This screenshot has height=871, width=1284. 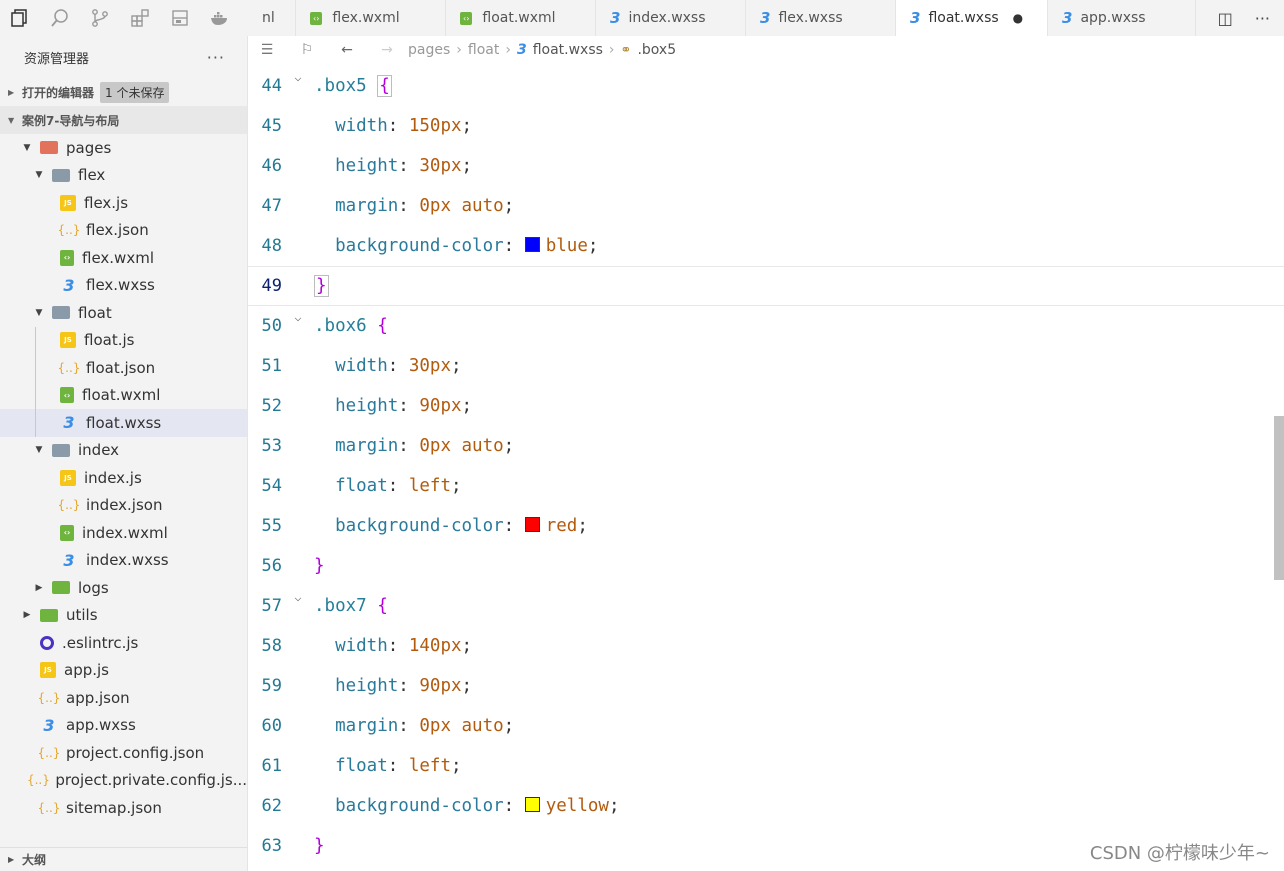 I want to click on code-line: 54 float: left;, so click(x=766, y=486).